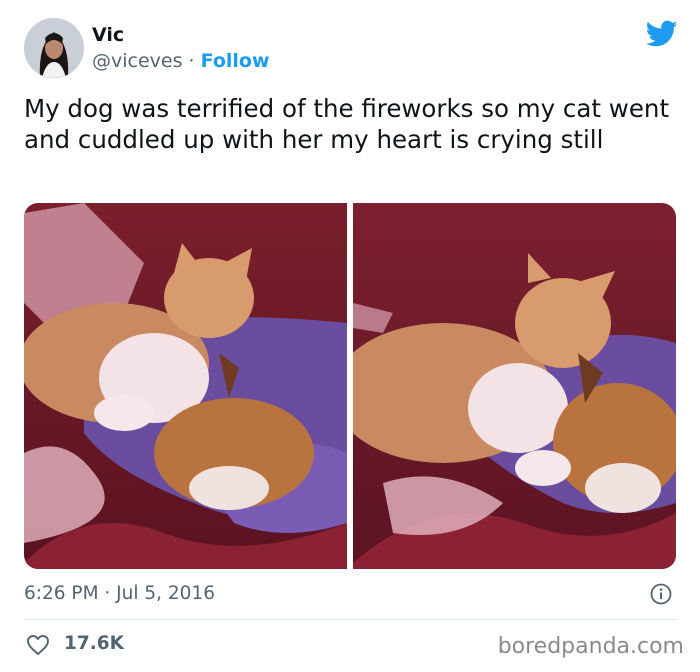 The height and width of the screenshot is (672, 700). I want to click on author-handle-row: @viceves · Follow, so click(181, 61).